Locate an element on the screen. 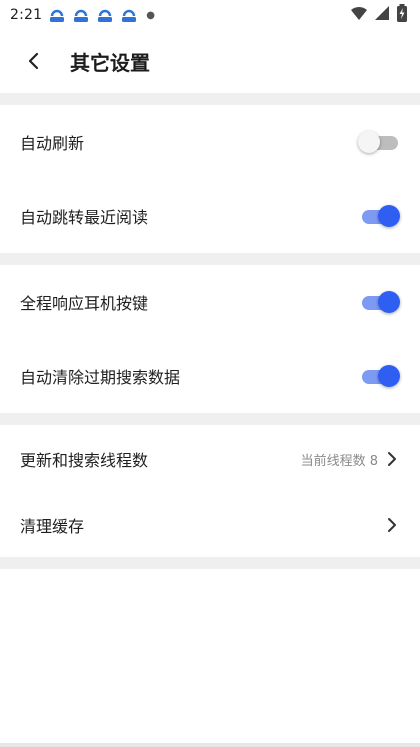 The height and width of the screenshot is (747, 420). page-title: 其它设置 is located at coordinates (110, 62).